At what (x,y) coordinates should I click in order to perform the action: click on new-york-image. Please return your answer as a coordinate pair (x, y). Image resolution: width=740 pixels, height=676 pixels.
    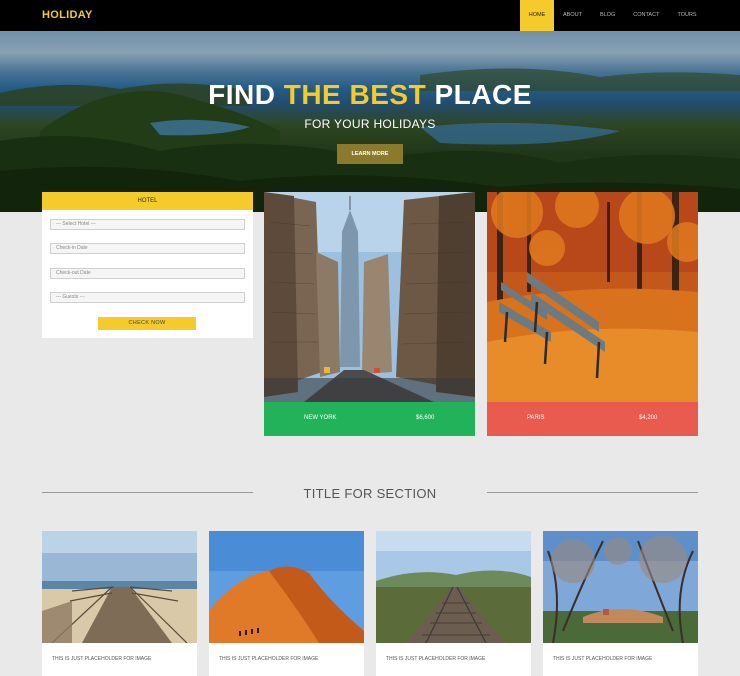
    Looking at the image, I should click on (369, 297).